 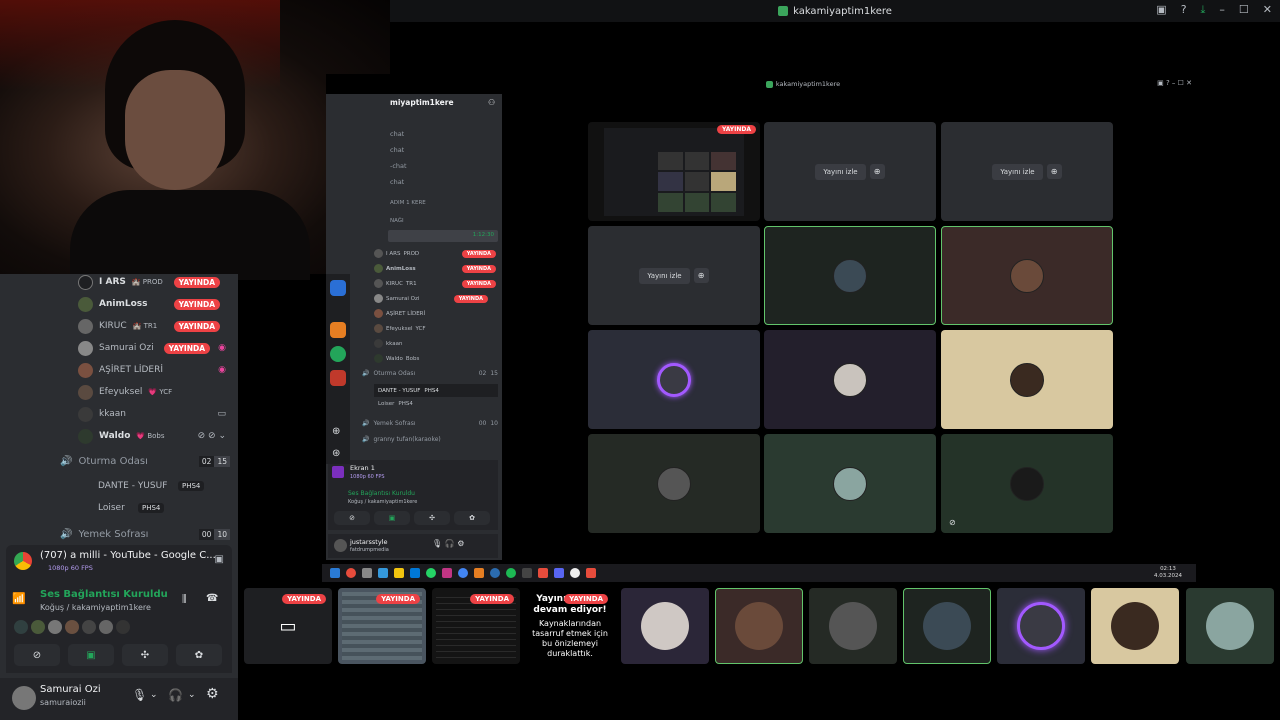 I want to click on headphones-icon: 🎧, so click(x=175, y=695).